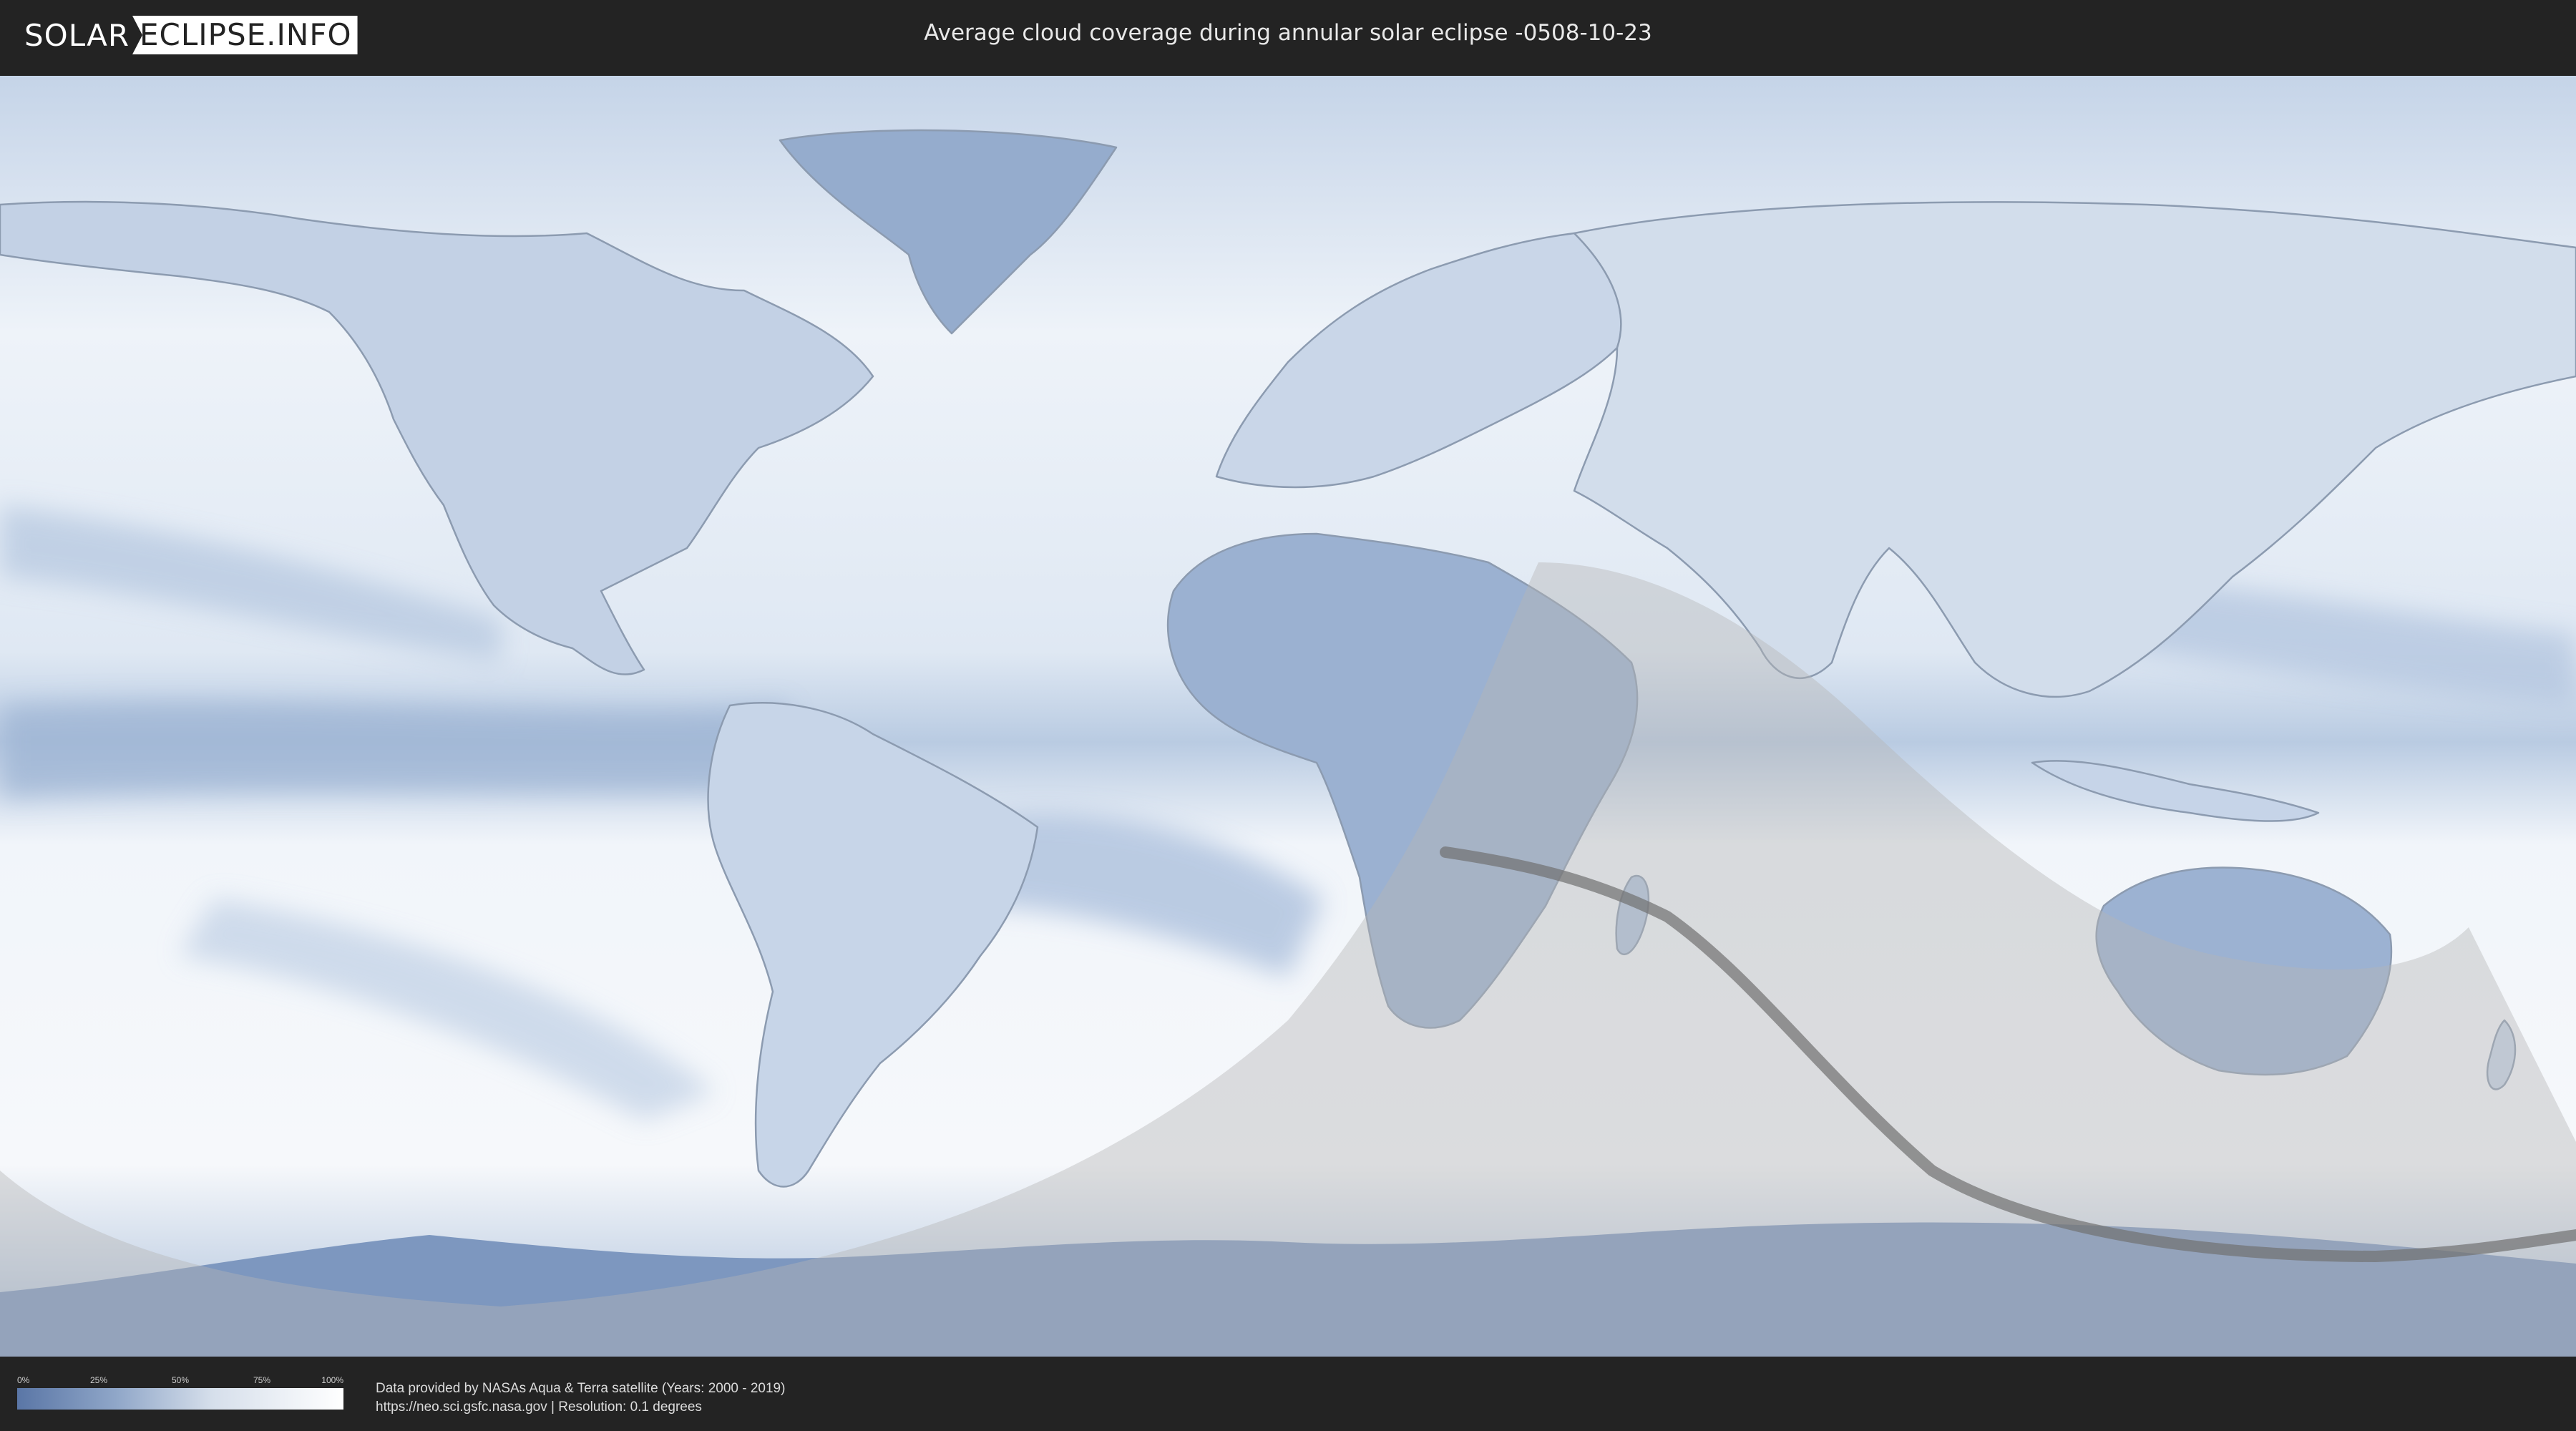 The height and width of the screenshot is (1431, 2576). Describe the element at coordinates (180, 1399) in the screenshot. I see `legend-gradient-bar` at that location.